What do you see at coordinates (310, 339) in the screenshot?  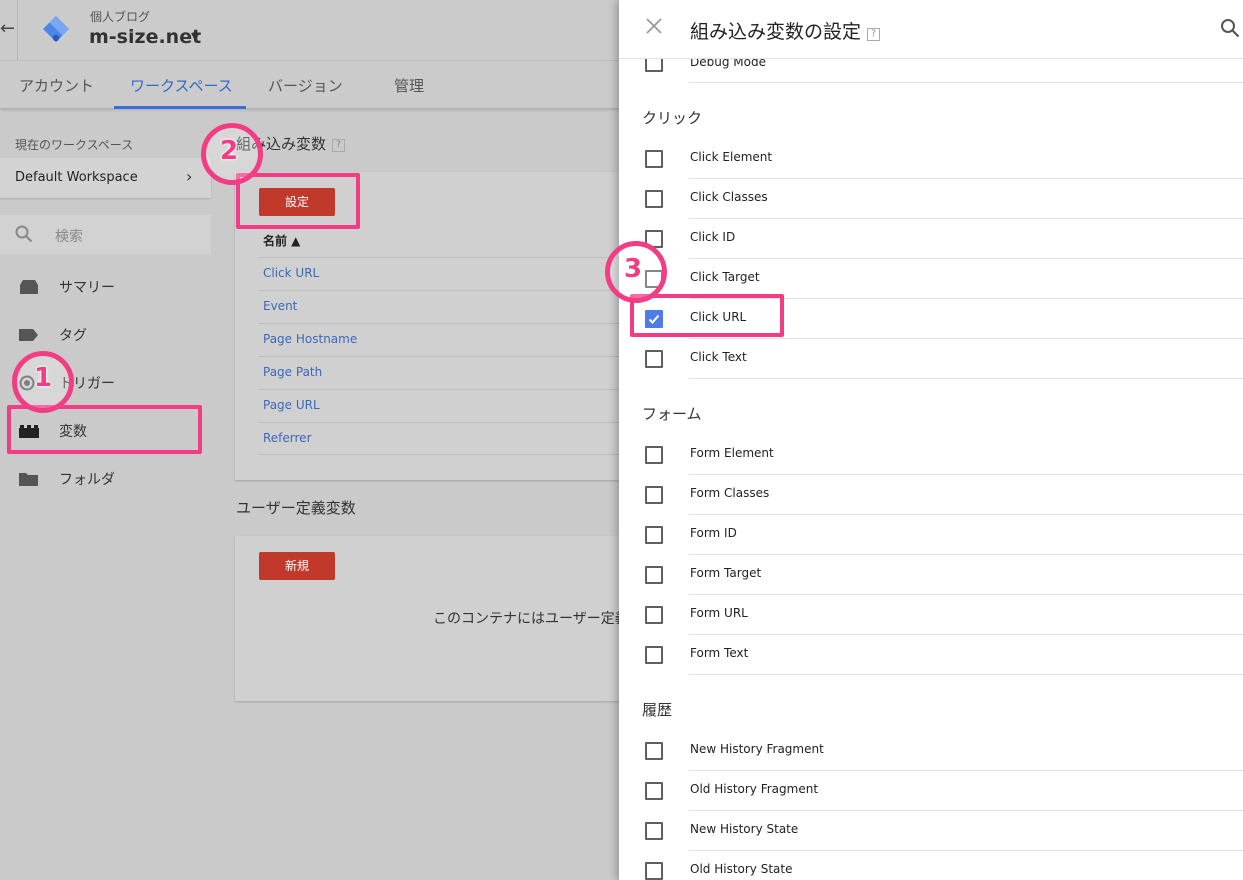 I see `variable-link: Page Hostname` at bounding box center [310, 339].